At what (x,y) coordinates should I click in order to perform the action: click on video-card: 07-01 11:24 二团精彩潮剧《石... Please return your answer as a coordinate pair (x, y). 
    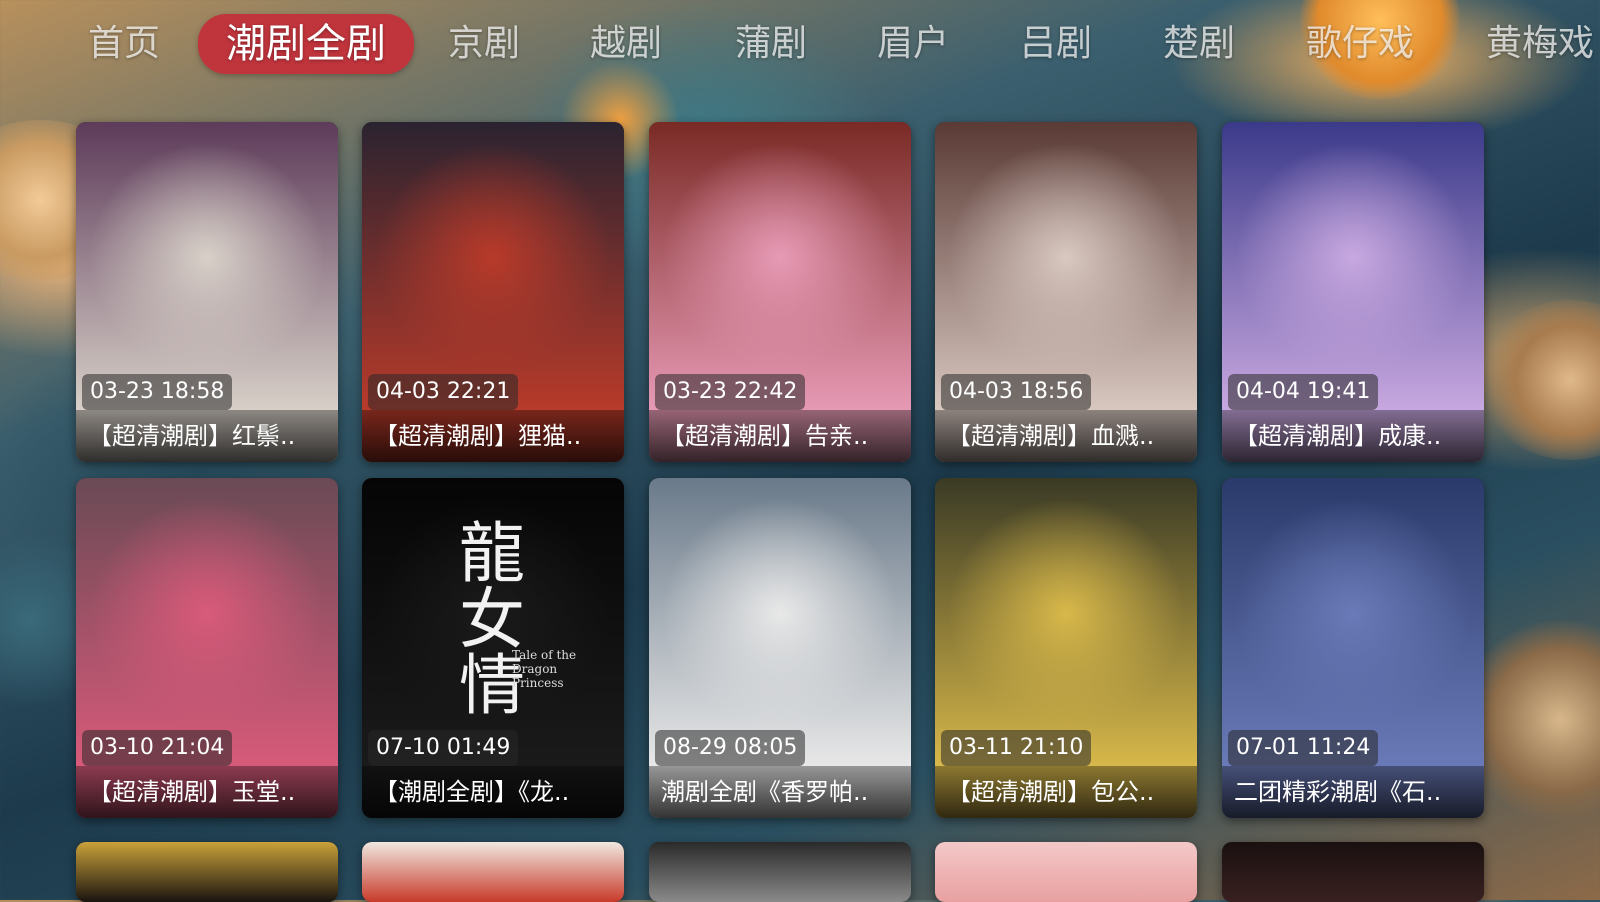
    Looking at the image, I should click on (1353, 648).